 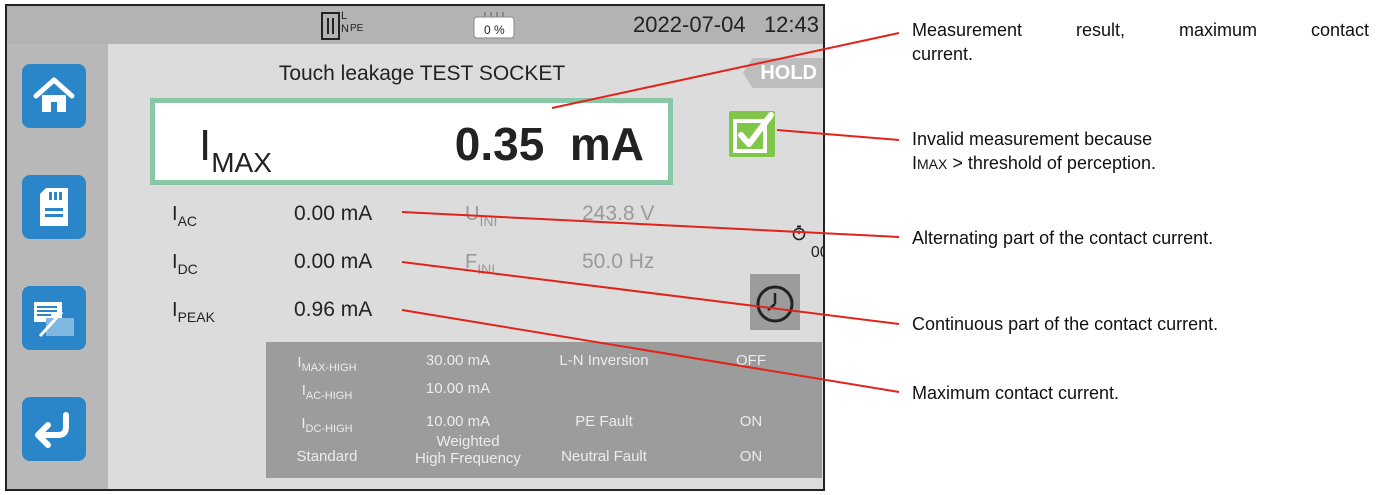 What do you see at coordinates (187, 269) in the screenshot?
I see `idc-sub: DC` at bounding box center [187, 269].